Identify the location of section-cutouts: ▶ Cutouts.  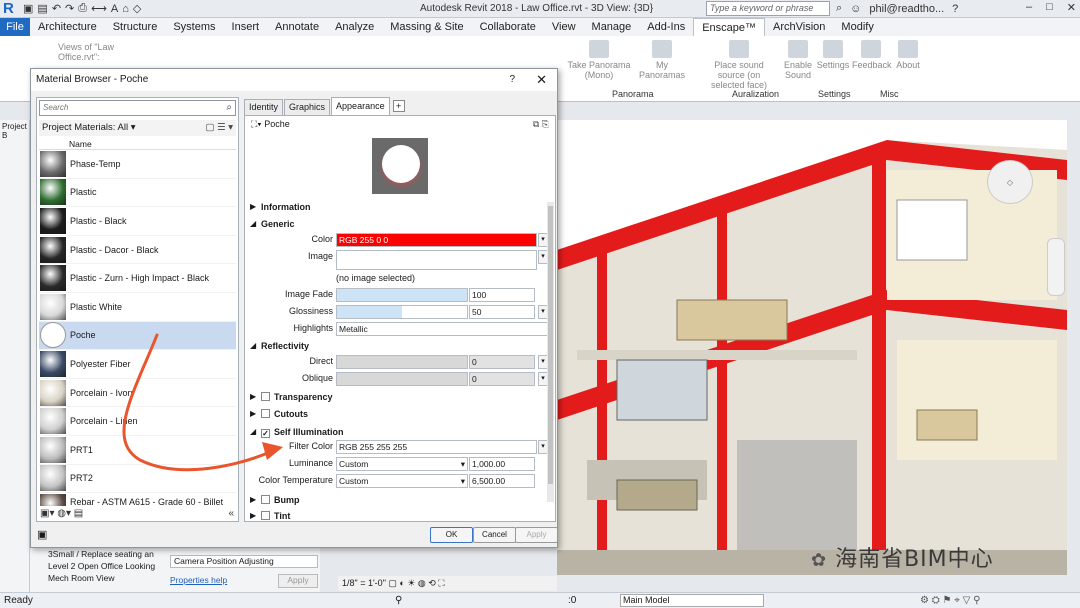
(400, 414).